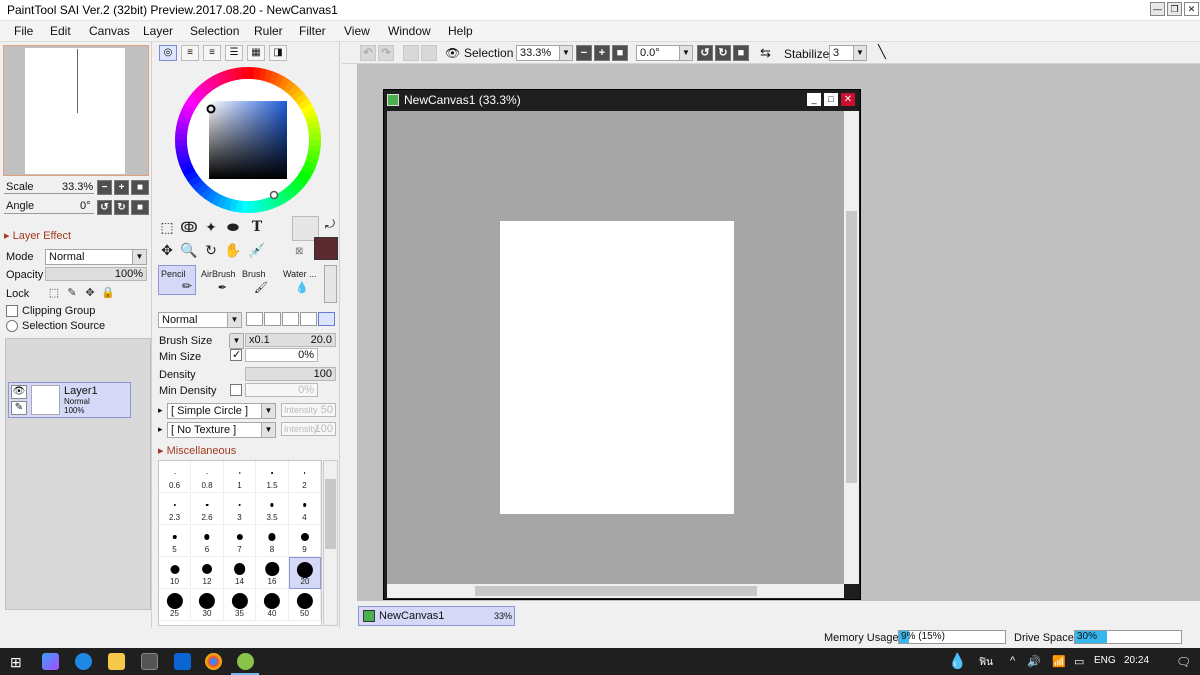  Describe the element at coordinates (234, 53) in the screenshot. I see `swatch-tab: ☰` at that location.